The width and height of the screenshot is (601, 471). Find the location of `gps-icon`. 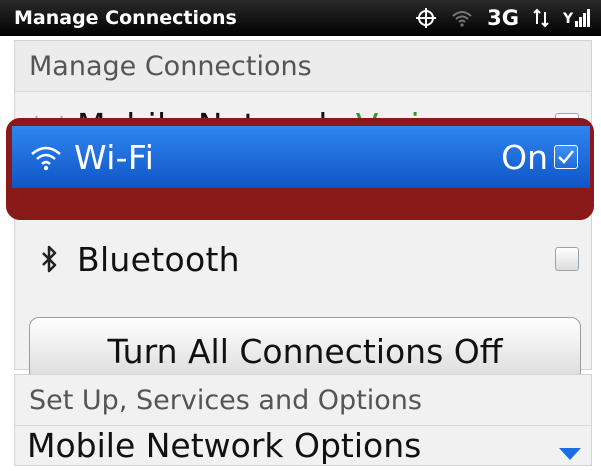

gps-icon is located at coordinates (426, 18).